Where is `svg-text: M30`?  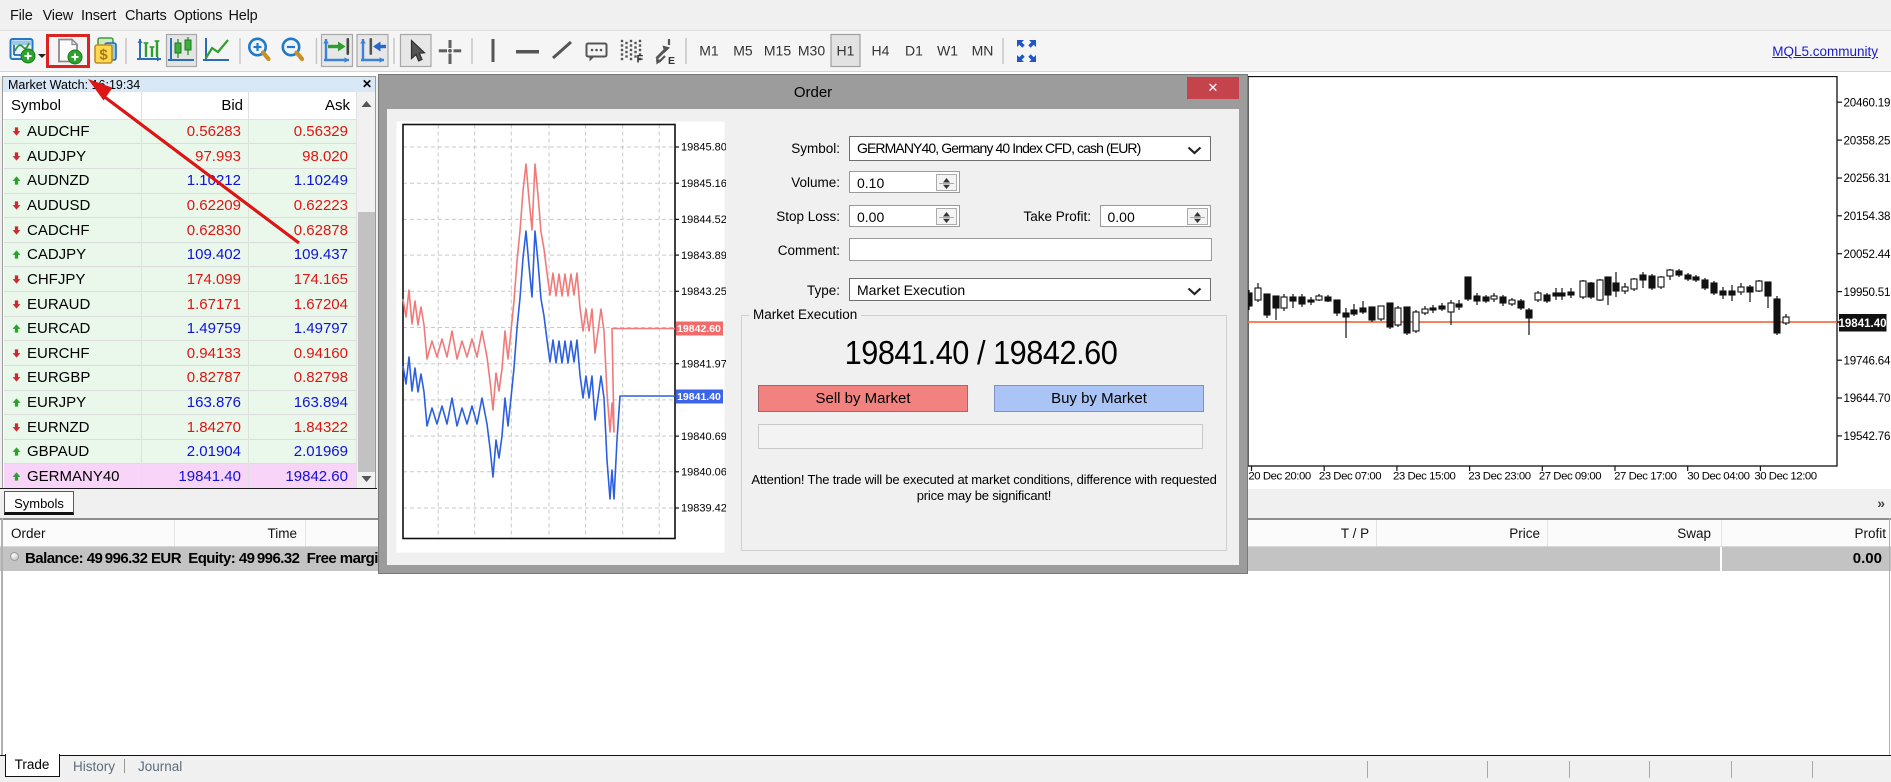 svg-text: M30 is located at coordinates (811, 51).